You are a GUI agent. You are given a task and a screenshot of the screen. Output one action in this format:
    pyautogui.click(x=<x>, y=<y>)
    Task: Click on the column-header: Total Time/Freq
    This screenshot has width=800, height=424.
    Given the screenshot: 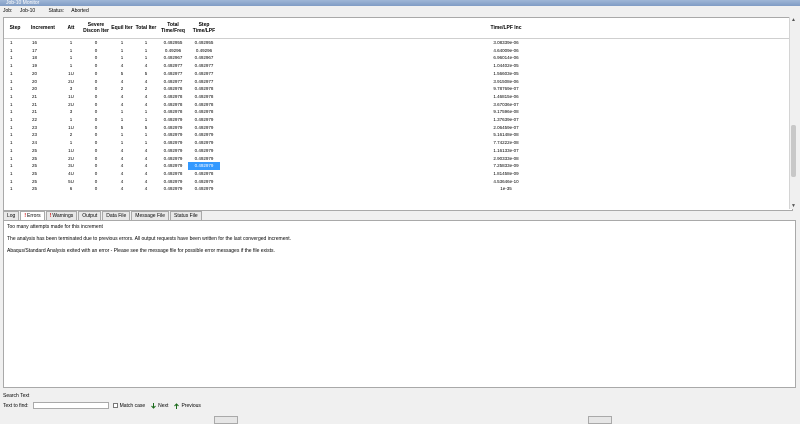 What is the action you would take?
    pyautogui.click(x=173, y=28)
    